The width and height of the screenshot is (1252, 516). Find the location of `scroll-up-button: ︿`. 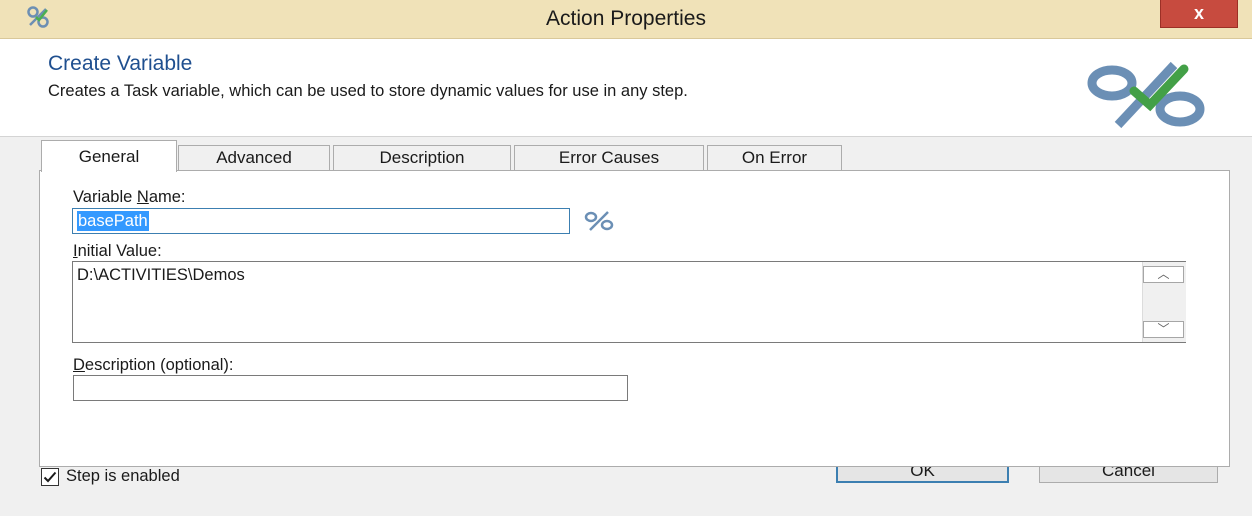

scroll-up-button: ︿ is located at coordinates (1163, 274).